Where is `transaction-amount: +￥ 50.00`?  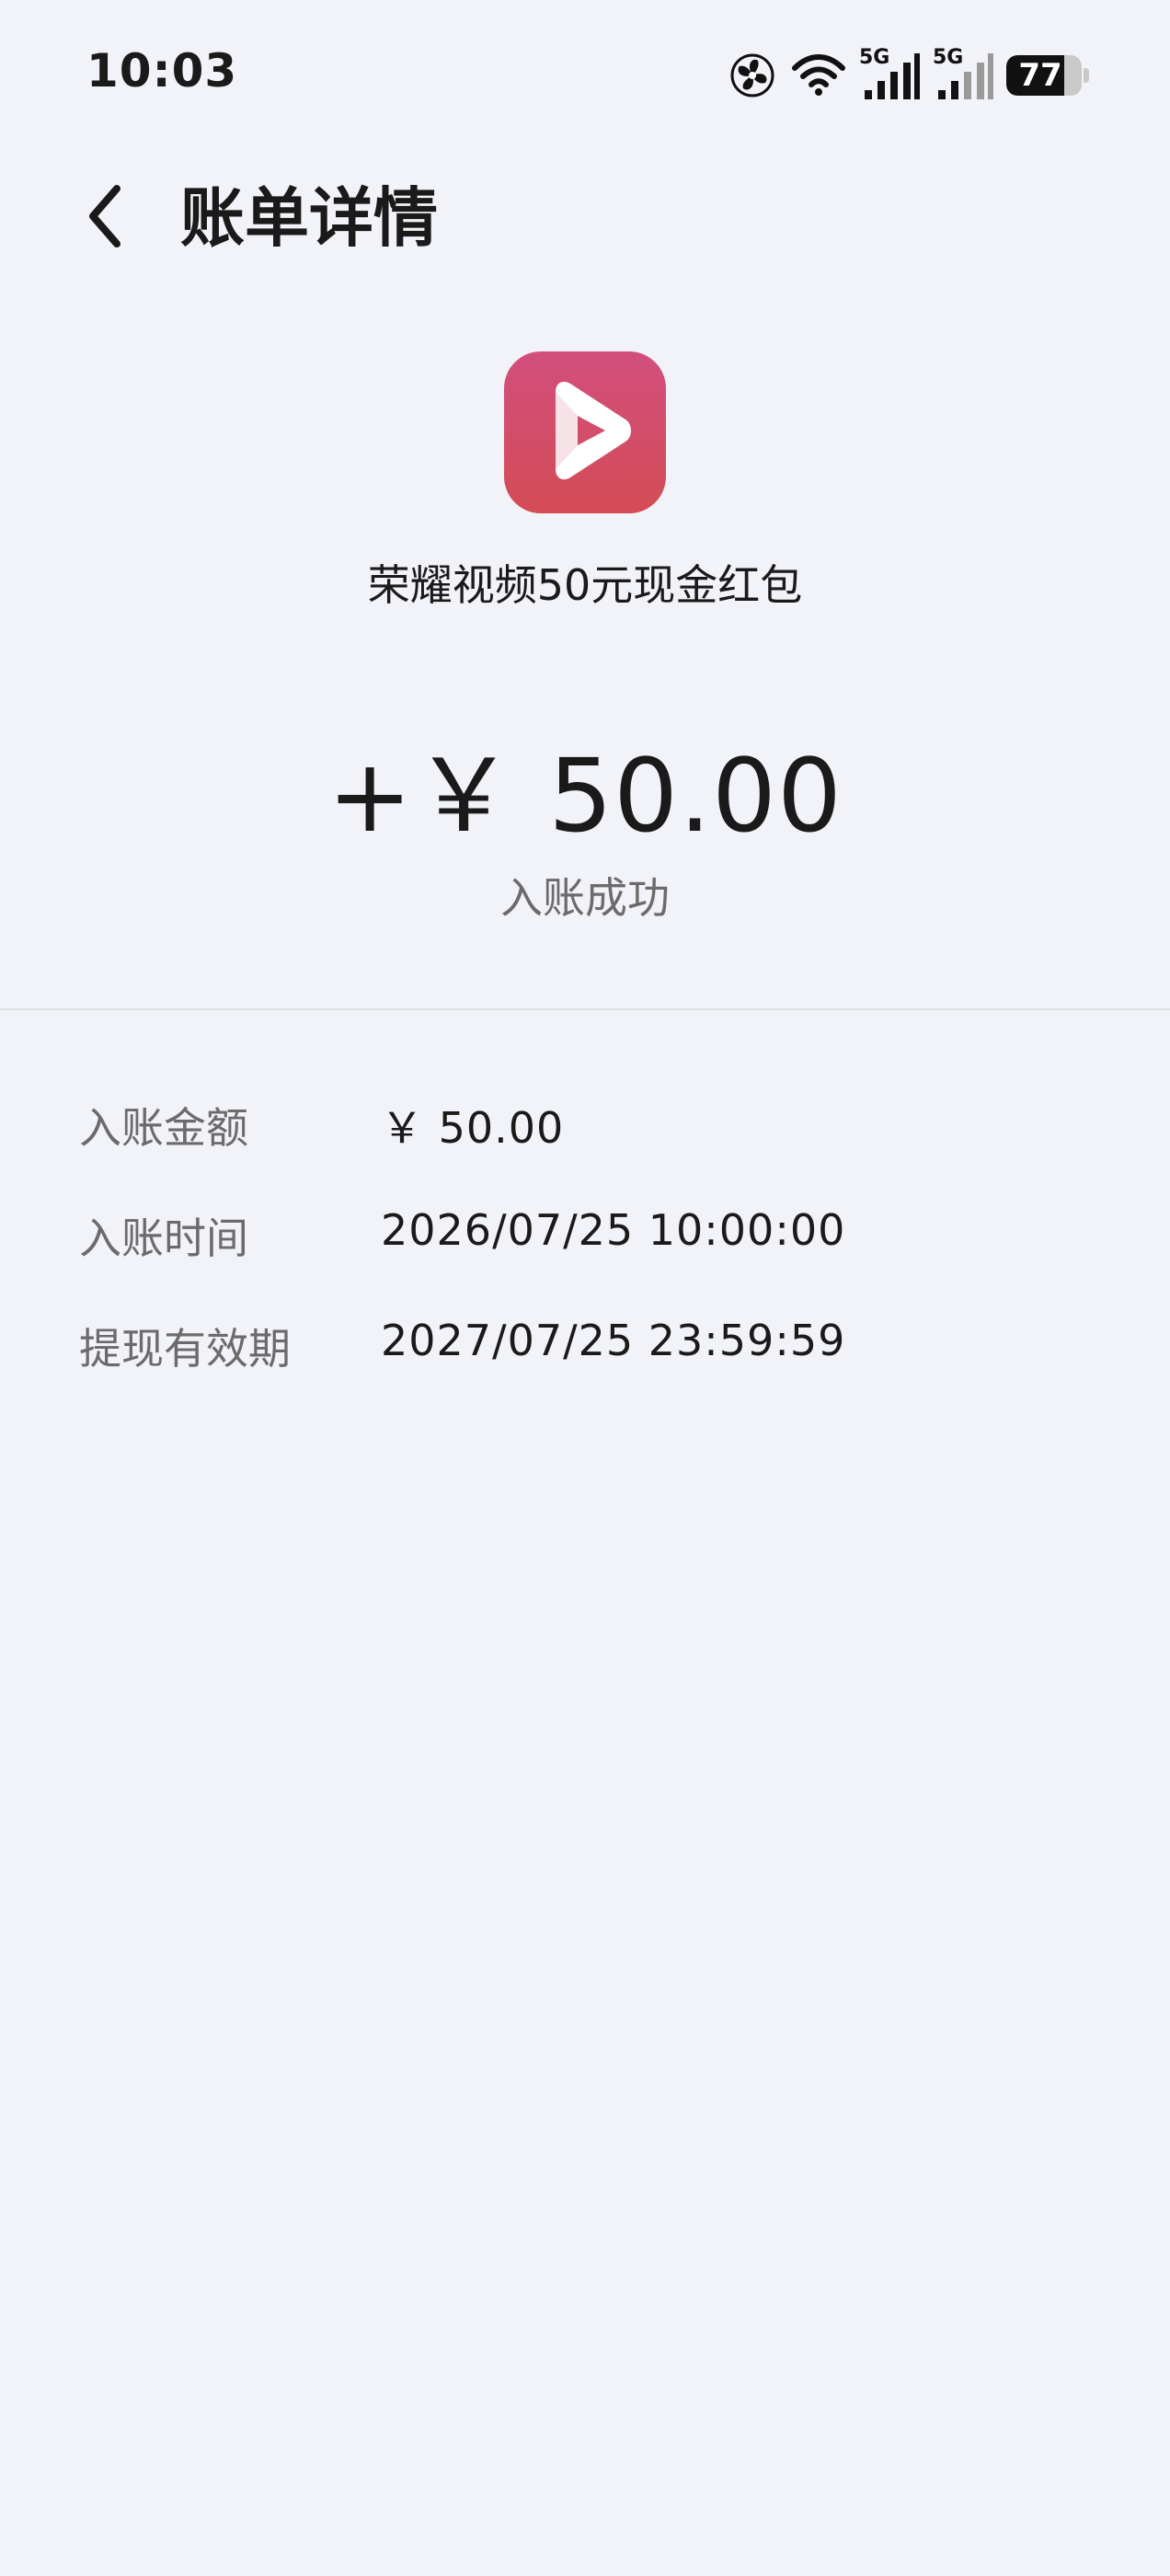 transaction-amount: +￥ 50.00 is located at coordinates (585, 796).